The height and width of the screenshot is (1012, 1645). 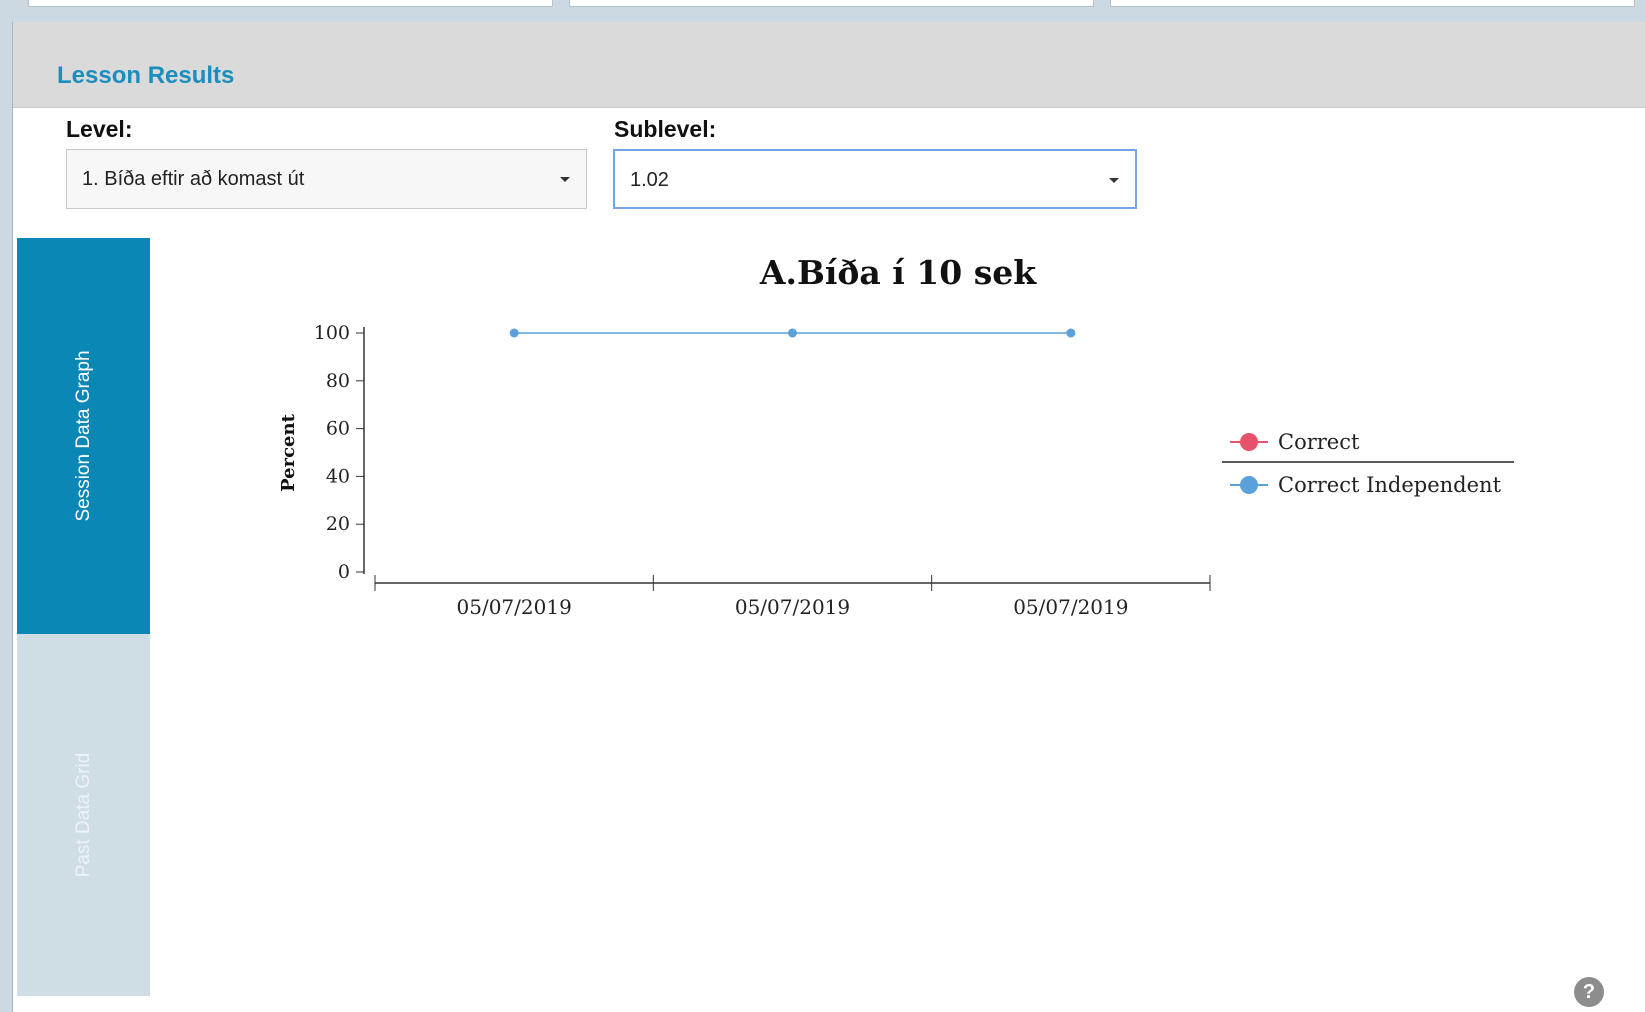 I want to click on y-tick-label: 80, so click(x=338, y=381).